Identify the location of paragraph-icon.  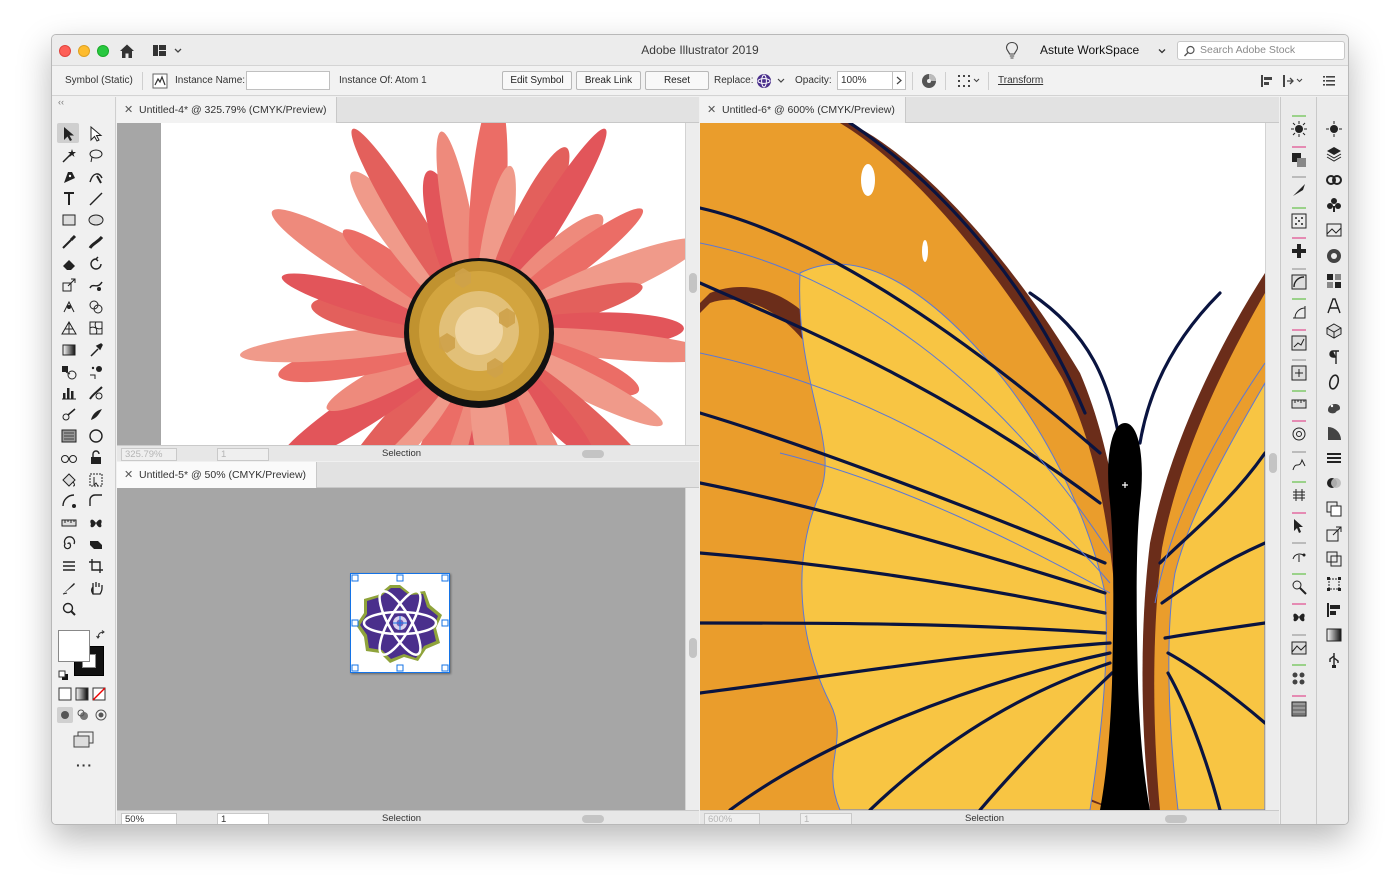
(1334, 357).